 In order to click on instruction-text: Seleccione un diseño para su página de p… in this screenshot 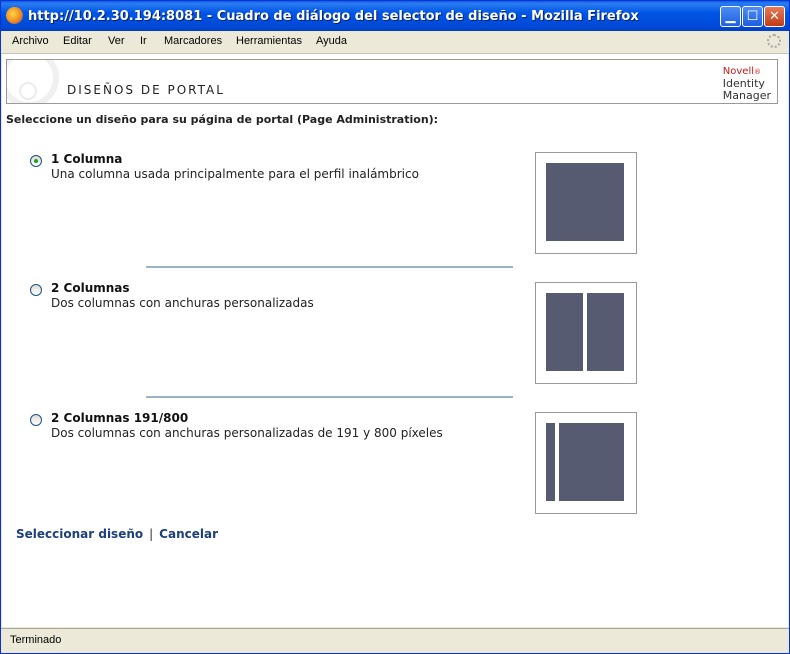, I will do `click(222, 119)`.